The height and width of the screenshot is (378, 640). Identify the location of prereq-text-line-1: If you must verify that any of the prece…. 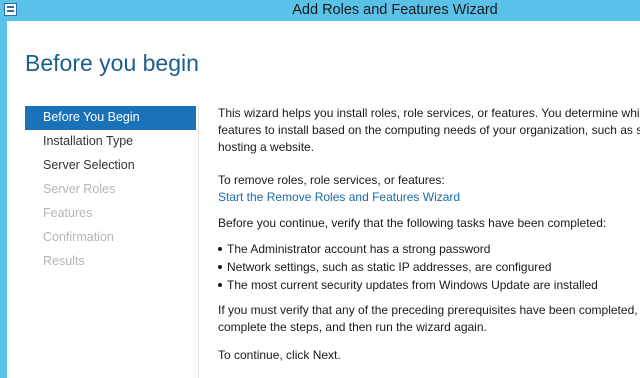
(428, 310).